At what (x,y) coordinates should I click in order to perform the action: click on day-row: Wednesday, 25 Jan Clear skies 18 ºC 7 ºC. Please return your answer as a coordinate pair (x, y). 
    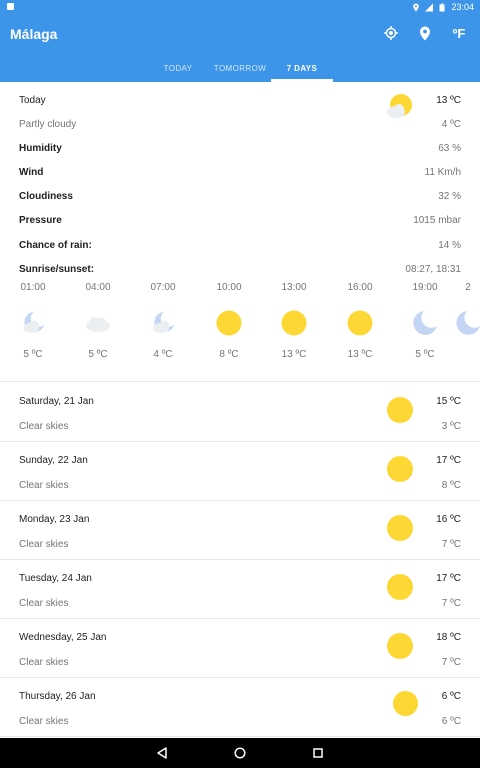
    Looking at the image, I should click on (240, 648).